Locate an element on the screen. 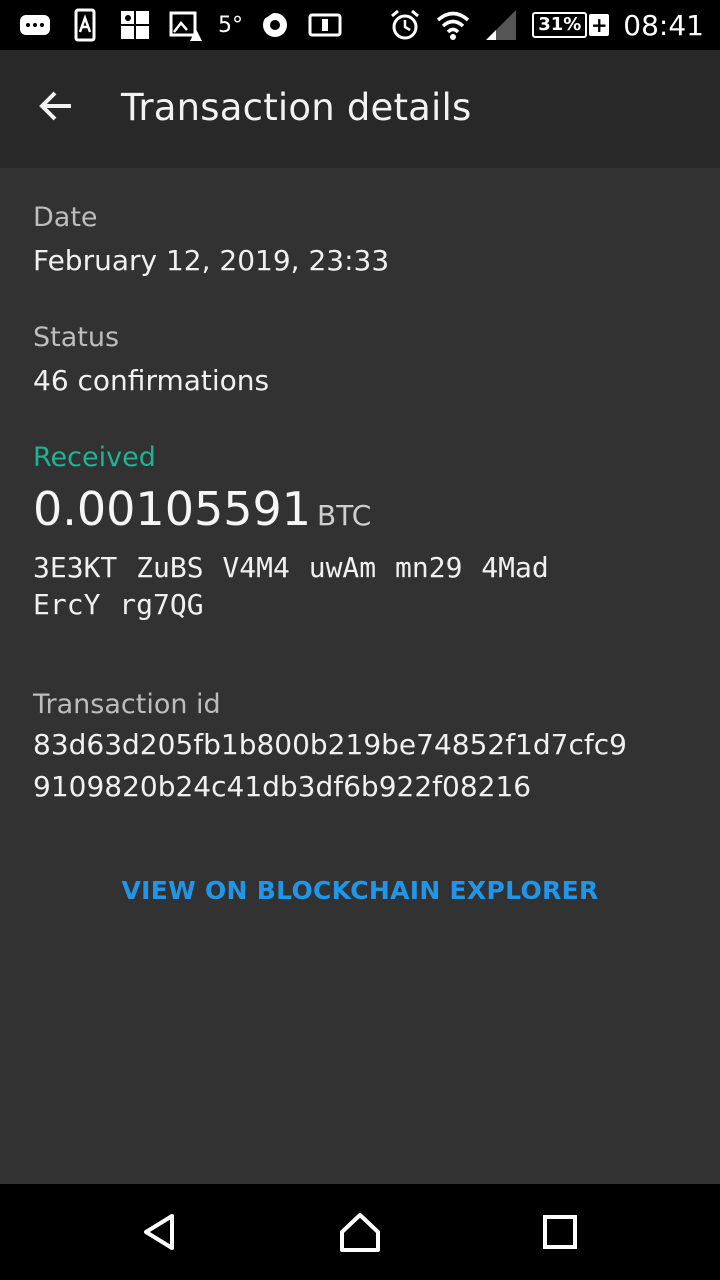 The image size is (720, 1280). nav-home-button is located at coordinates (360, 1232).